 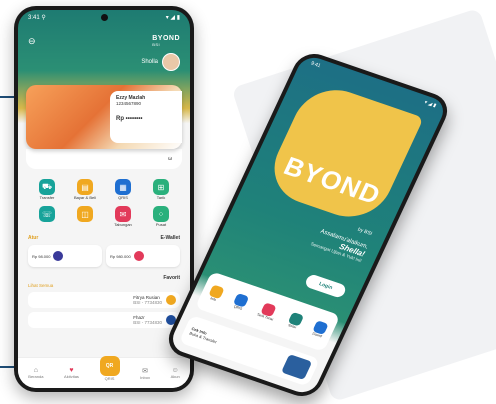 What do you see at coordinates (352, 250) in the screenshot?
I see `welcome-user: Shella!` at bounding box center [352, 250].